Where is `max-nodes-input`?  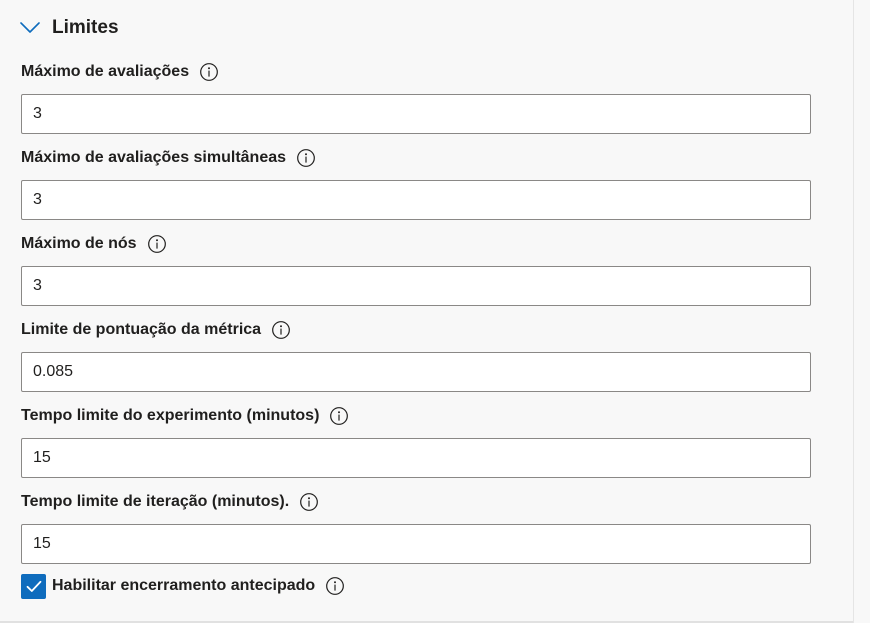
max-nodes-input is located at coordinates (416, 286).